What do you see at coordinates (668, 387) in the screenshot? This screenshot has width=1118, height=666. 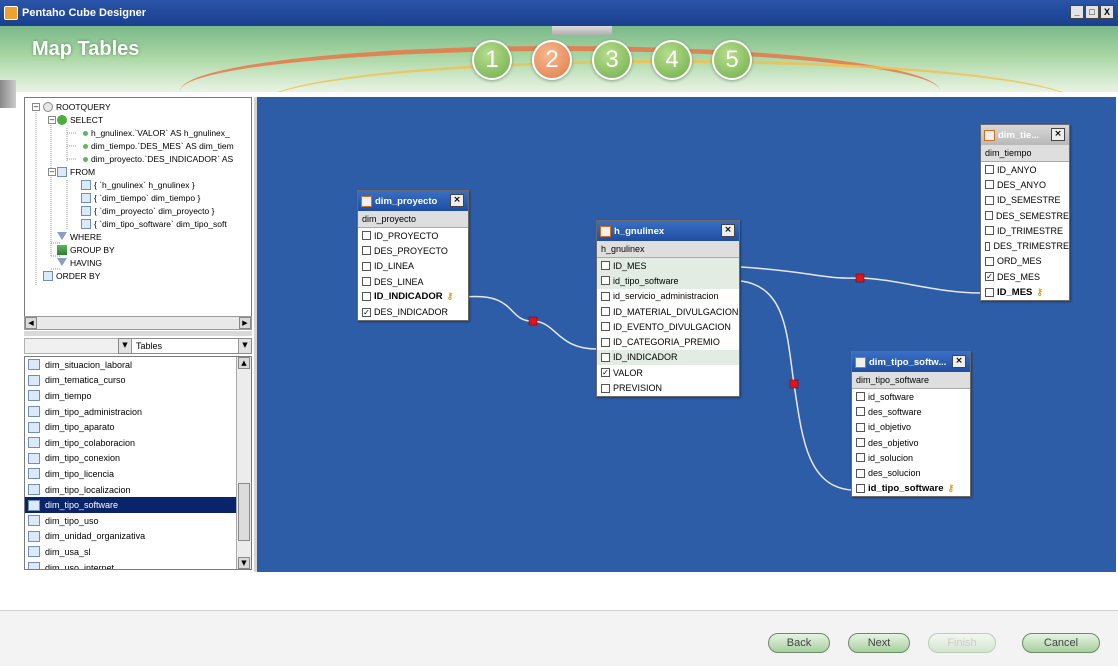 I see `table-column-row: PREVISION` at bounding box center [668, 387].